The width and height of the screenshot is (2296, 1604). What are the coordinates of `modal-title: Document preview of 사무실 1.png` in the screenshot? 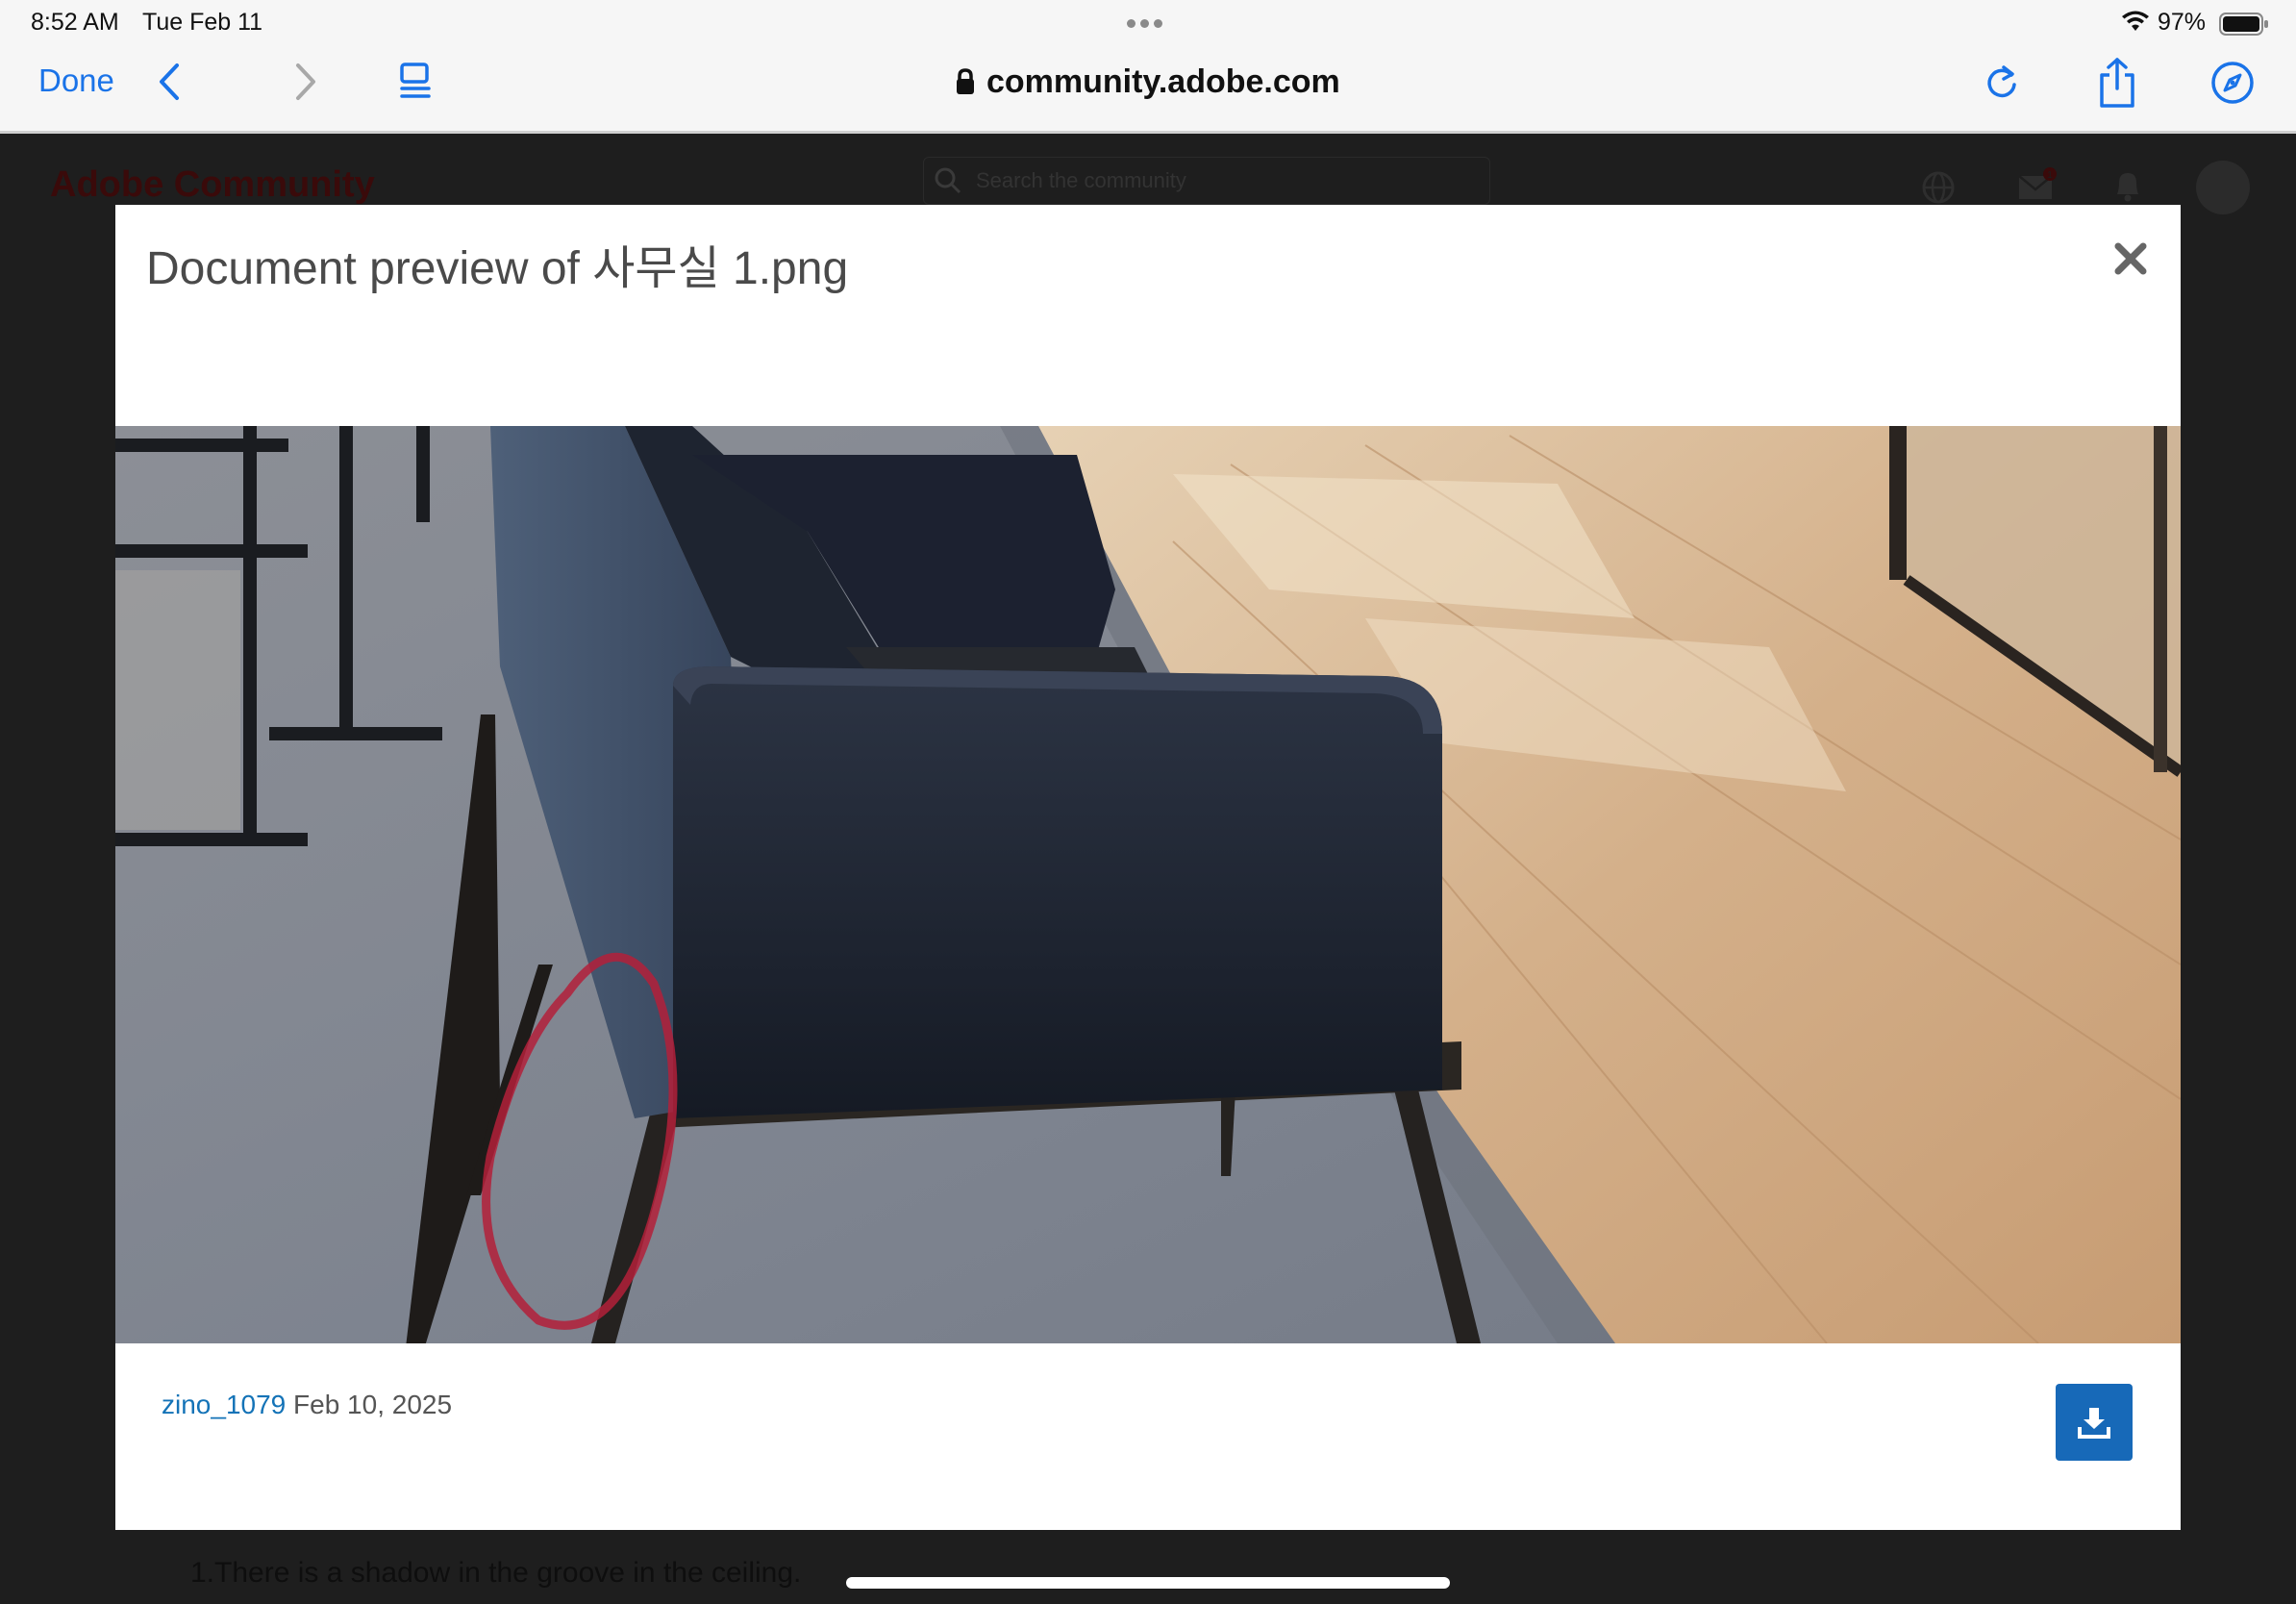 It's located at (497, 268).